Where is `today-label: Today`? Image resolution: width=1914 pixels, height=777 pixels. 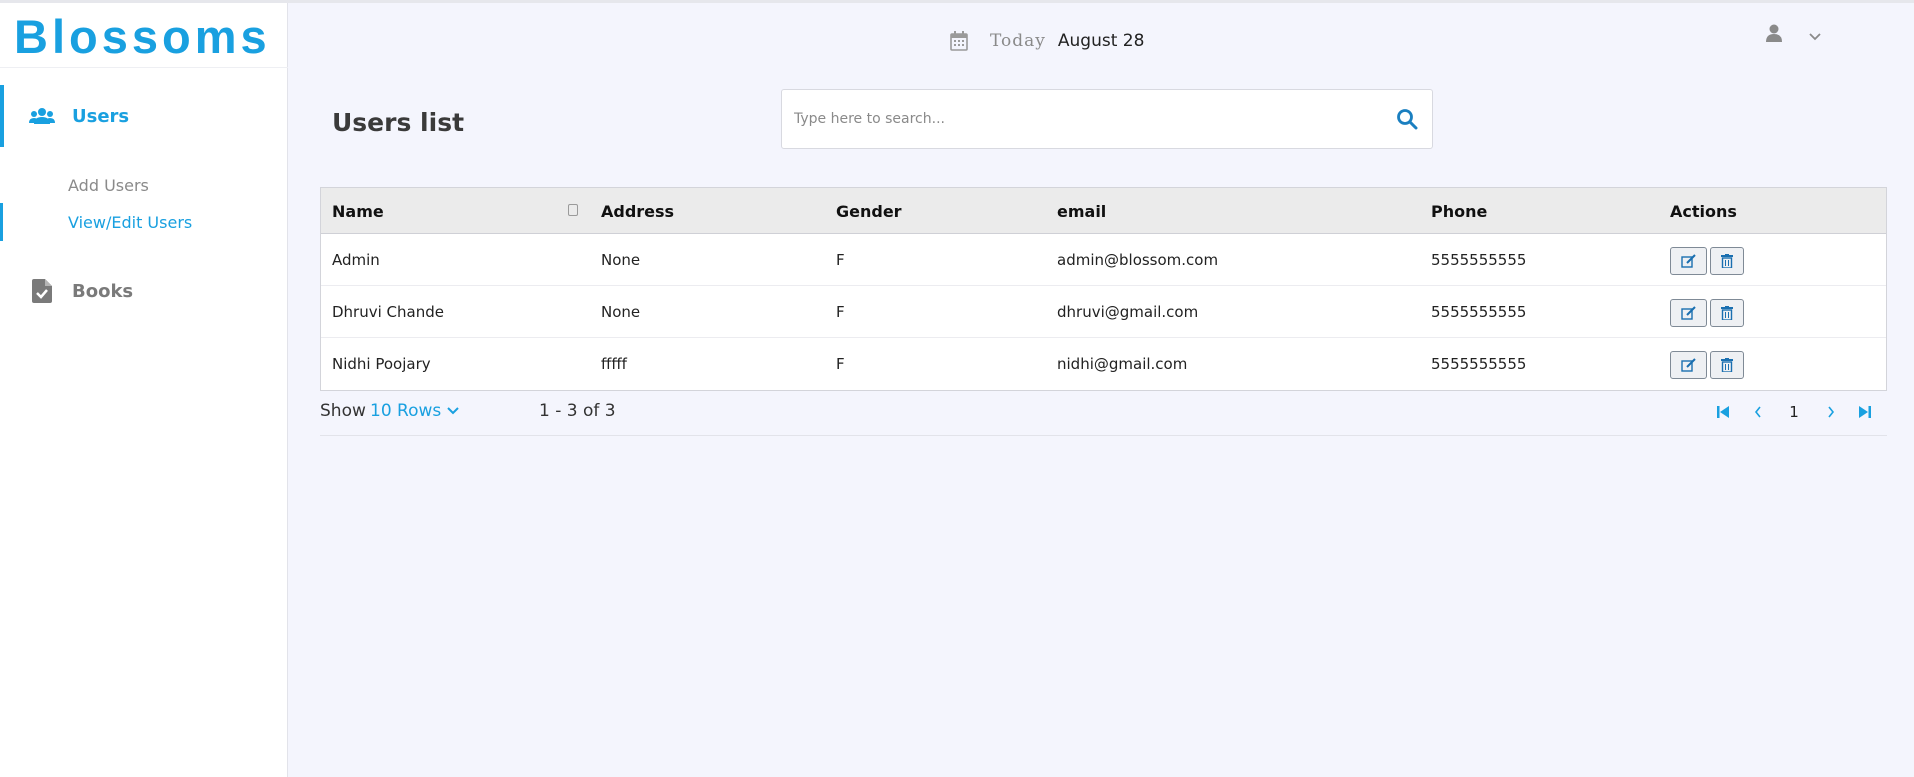
today-label: Today is located at coordinates (1018, 41).